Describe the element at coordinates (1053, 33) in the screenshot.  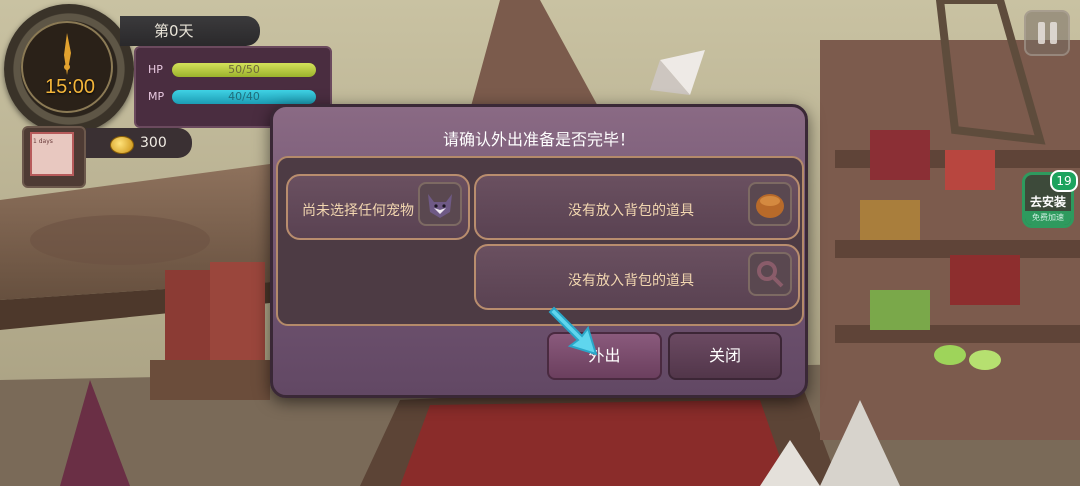
I see `pause-icon-bar` at that location.